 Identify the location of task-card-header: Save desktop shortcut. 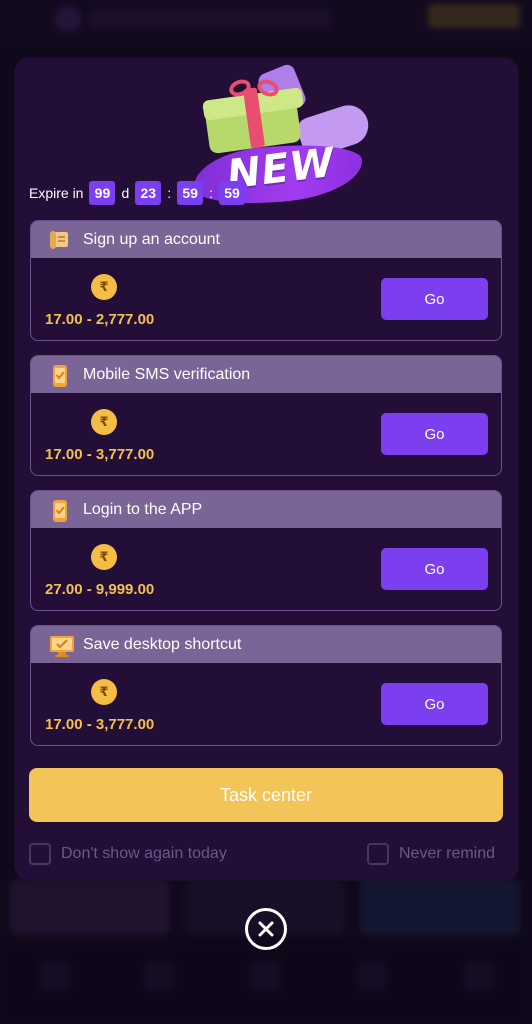
(266, 644).